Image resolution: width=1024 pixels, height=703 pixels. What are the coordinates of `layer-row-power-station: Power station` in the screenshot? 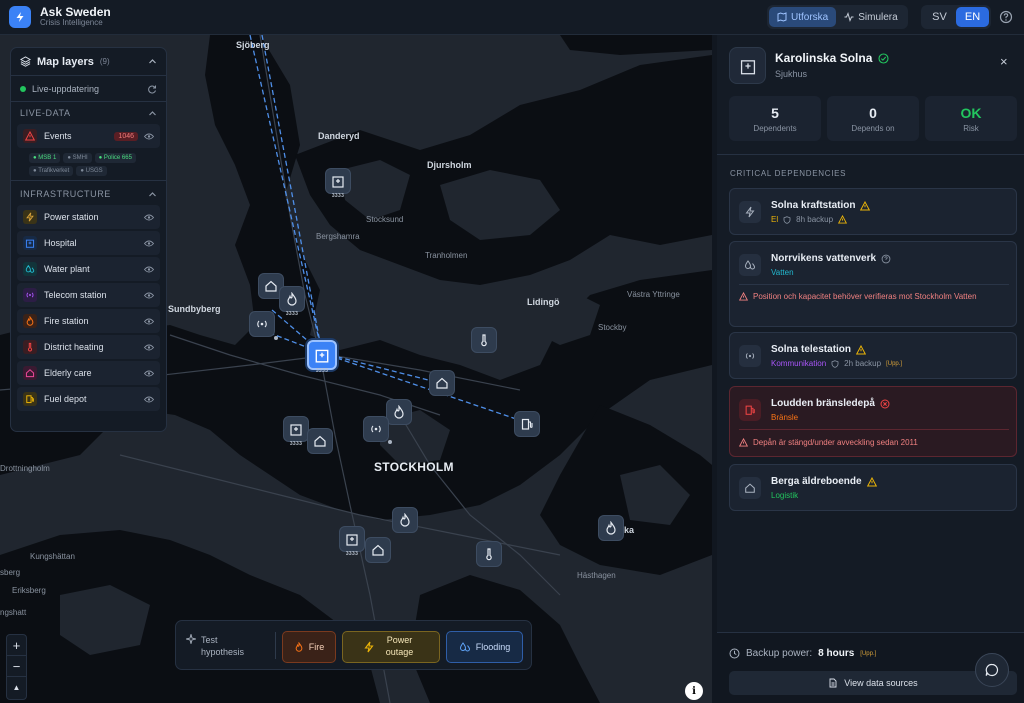 It's located at (88, 217).